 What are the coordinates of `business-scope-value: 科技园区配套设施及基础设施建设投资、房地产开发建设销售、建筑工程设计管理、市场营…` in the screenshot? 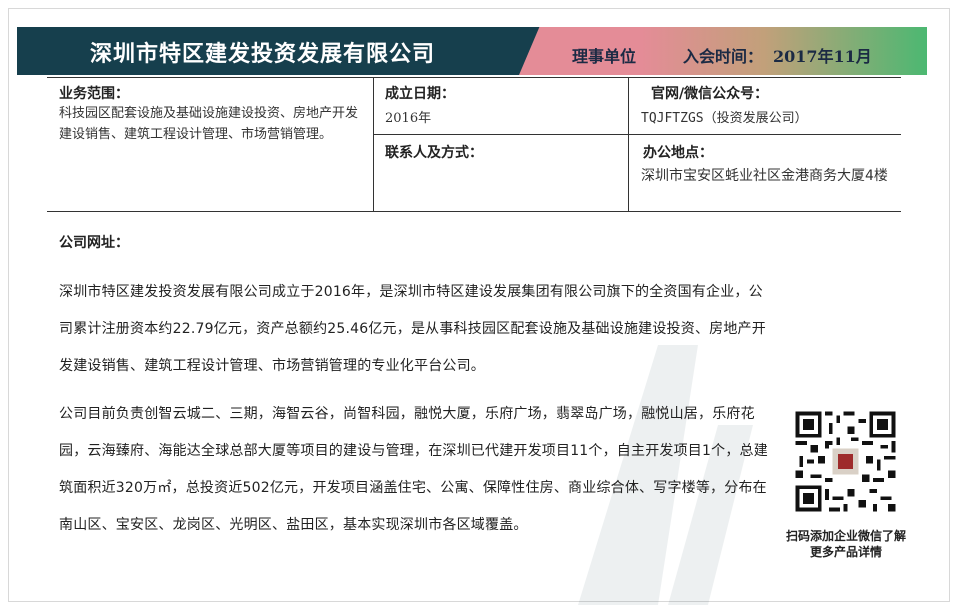 It's located at (209, 124).